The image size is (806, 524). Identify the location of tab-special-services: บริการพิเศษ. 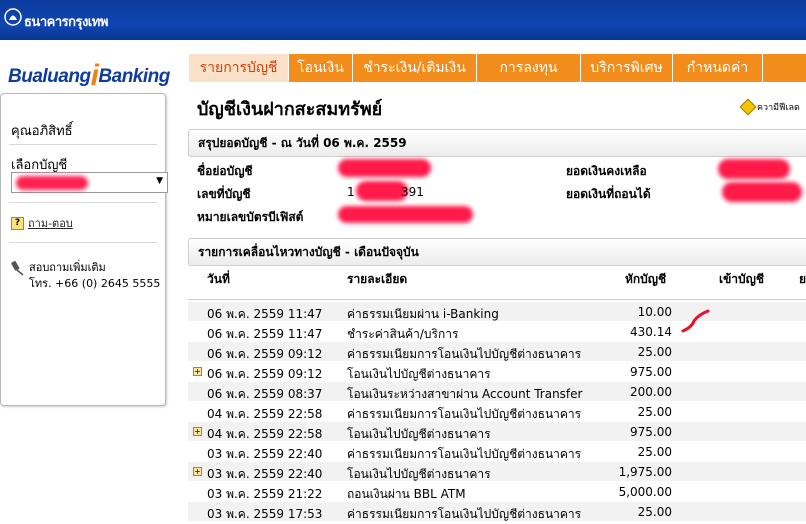
(627, 68).